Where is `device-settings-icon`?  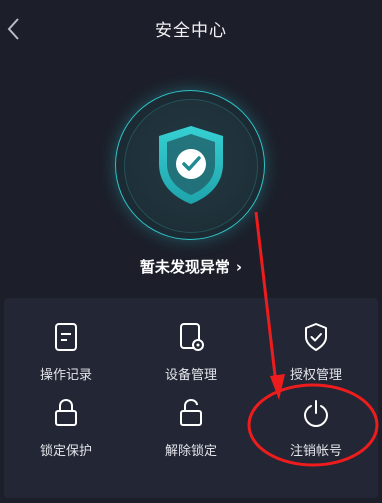 device-settings-icon is located at coordinates (192, 337).